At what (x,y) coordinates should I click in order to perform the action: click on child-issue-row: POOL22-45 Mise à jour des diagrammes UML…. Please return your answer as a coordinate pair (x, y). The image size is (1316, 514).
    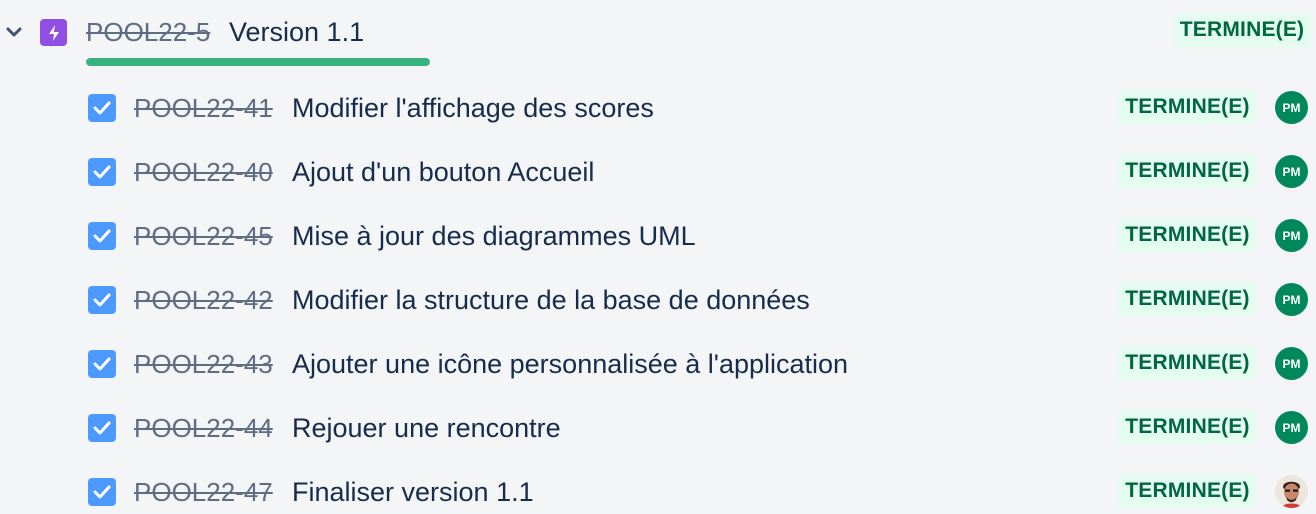
    Looking at the image, I should click on (658, 235).